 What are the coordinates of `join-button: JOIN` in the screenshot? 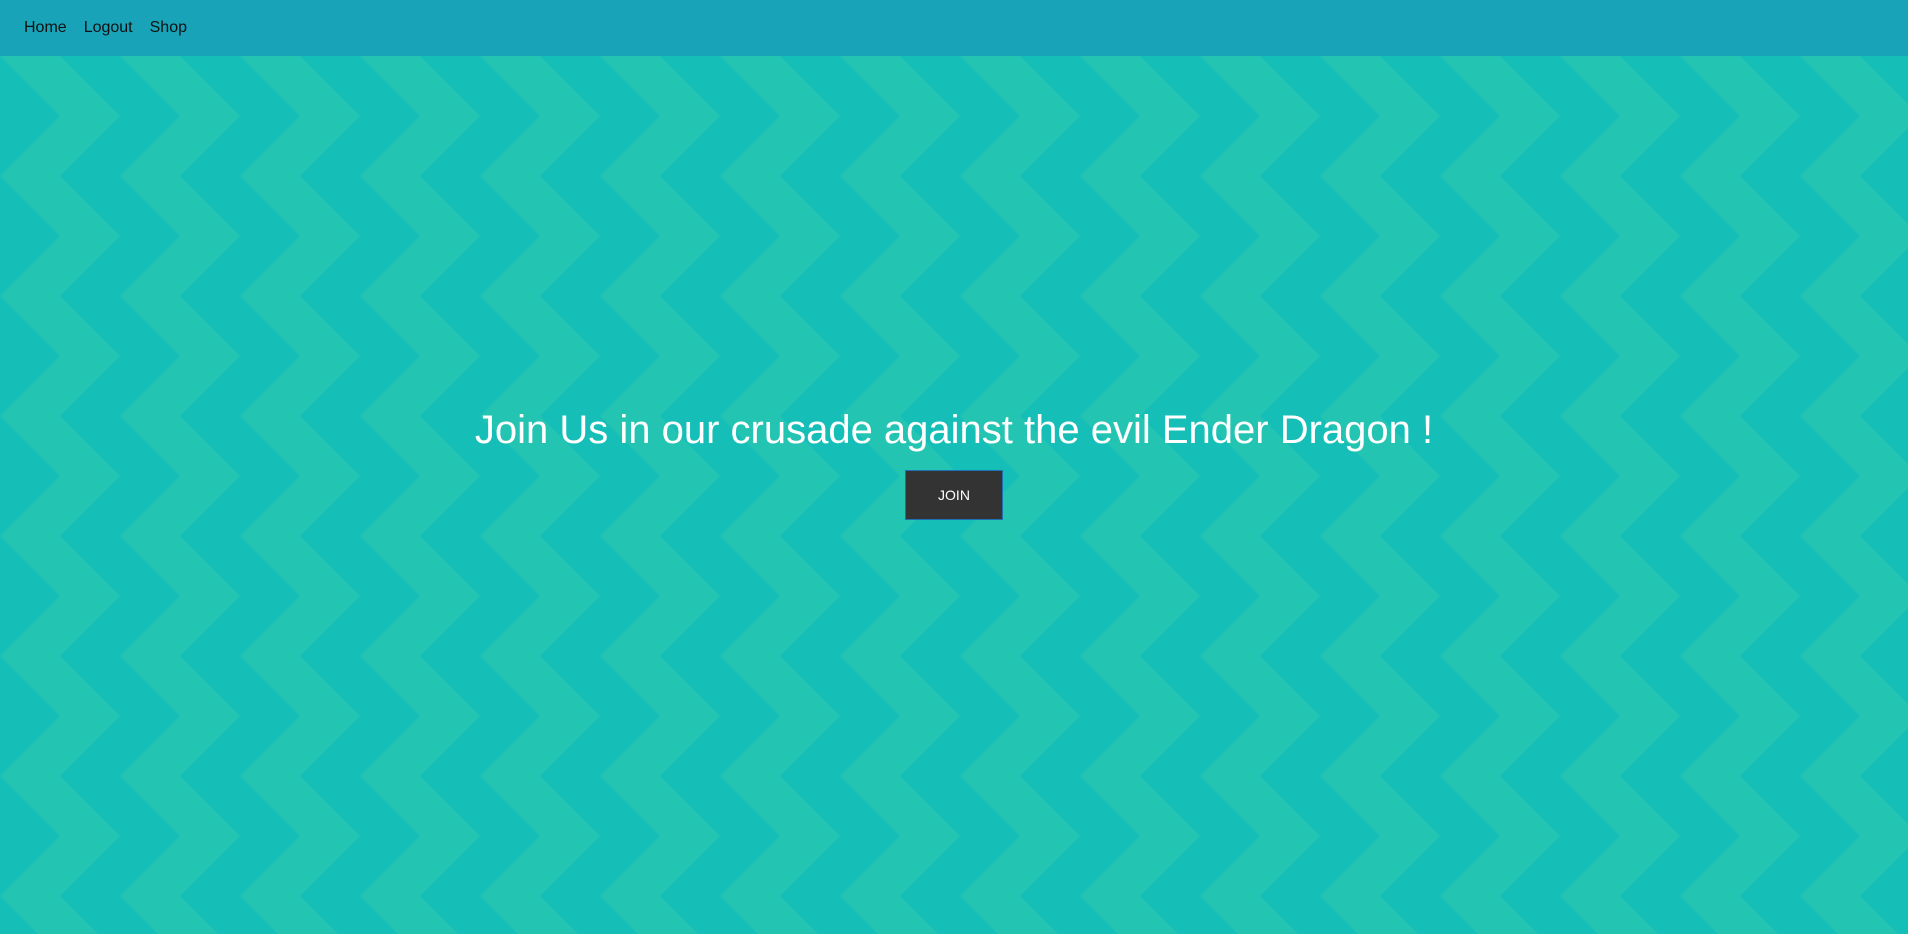 It's located at (954, 495).